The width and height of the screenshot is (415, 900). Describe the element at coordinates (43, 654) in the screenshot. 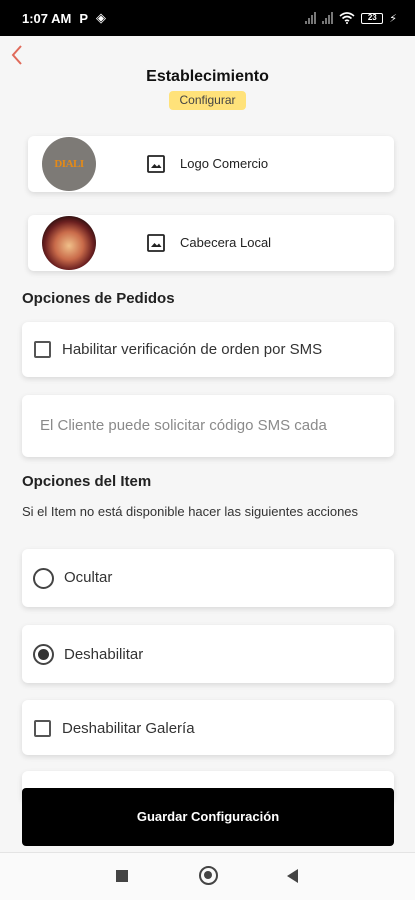

I see `disable-radio` at that location.